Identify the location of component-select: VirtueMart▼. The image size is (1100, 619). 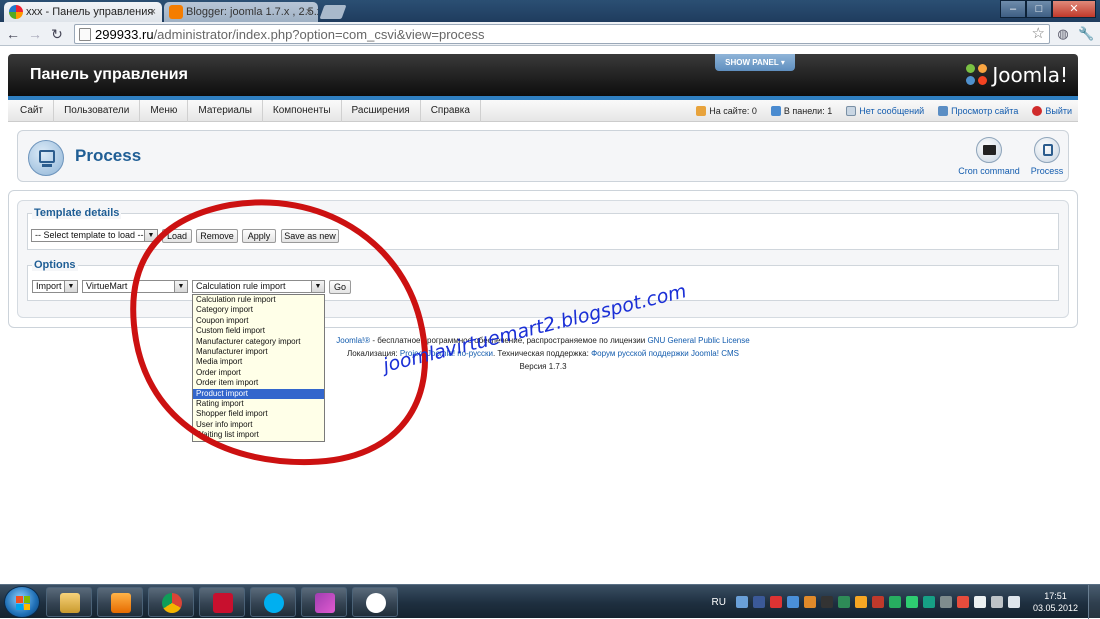
(135, 286).